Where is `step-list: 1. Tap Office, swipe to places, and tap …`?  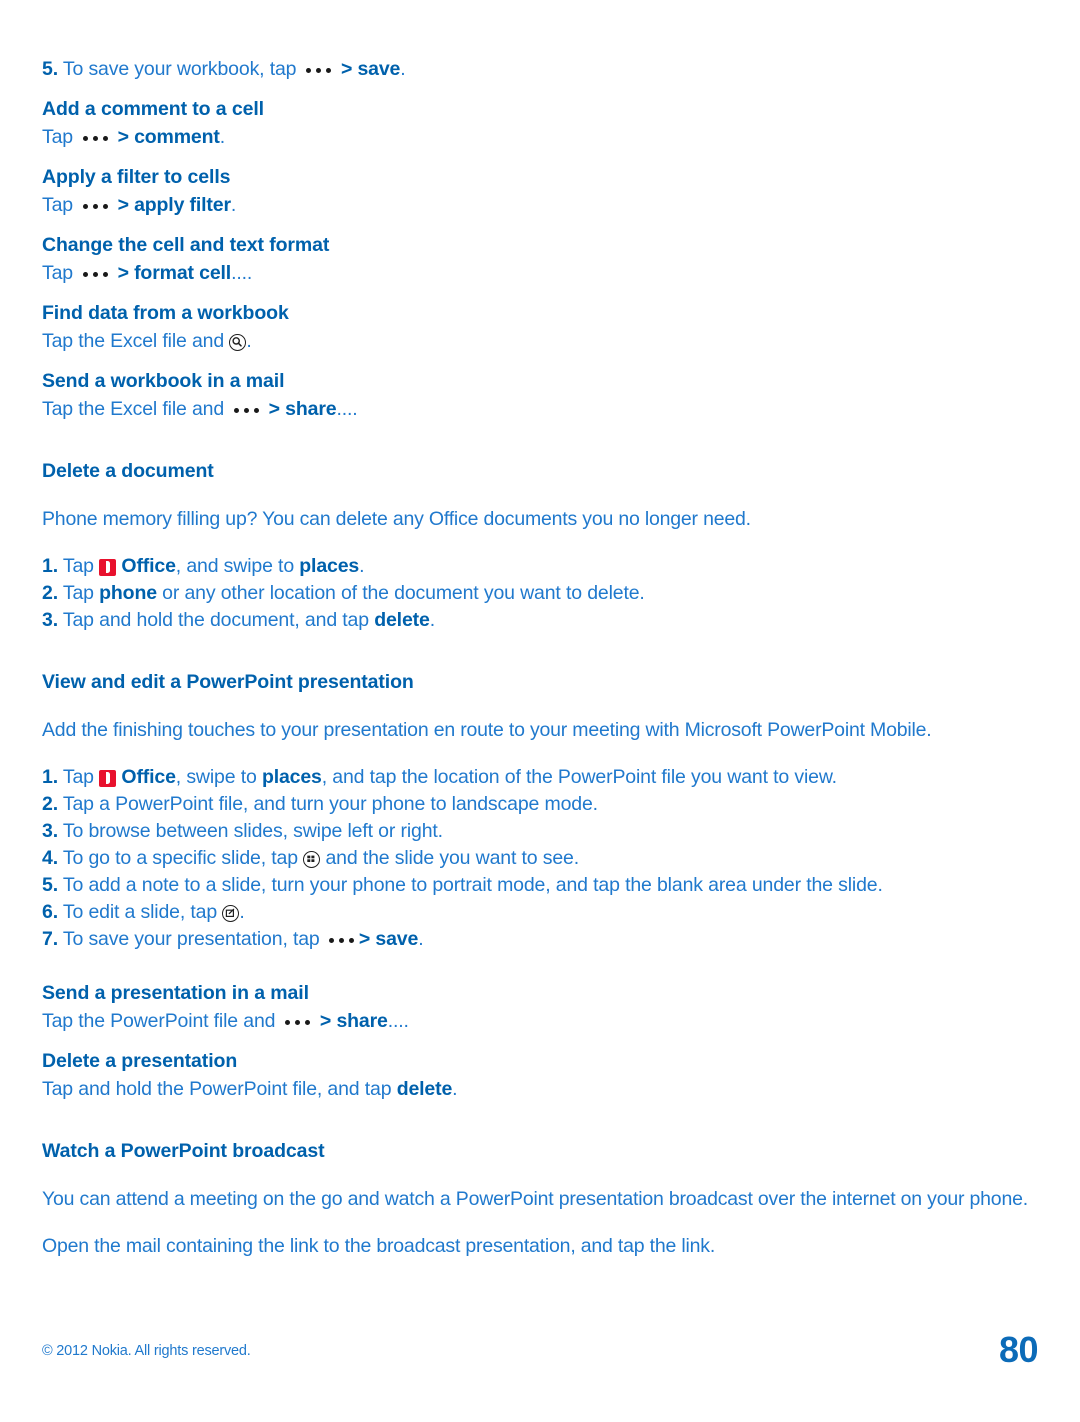 step-list: 1. Tap Office, swipe to places, and tap … is located at coordinates (540, 858).